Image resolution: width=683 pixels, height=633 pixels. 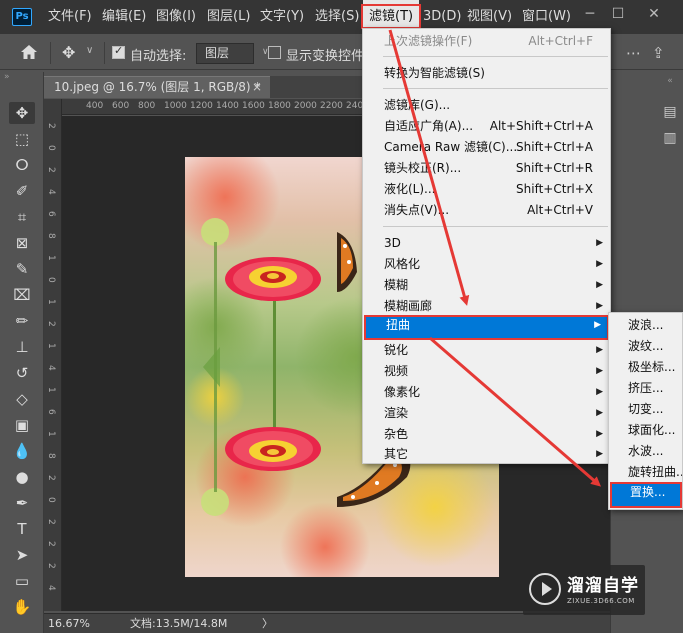 What do you see at coordinates (337, 17) in the screenshot?
I see `menu-select: 选择(S)` at bounding box center [337, 17].